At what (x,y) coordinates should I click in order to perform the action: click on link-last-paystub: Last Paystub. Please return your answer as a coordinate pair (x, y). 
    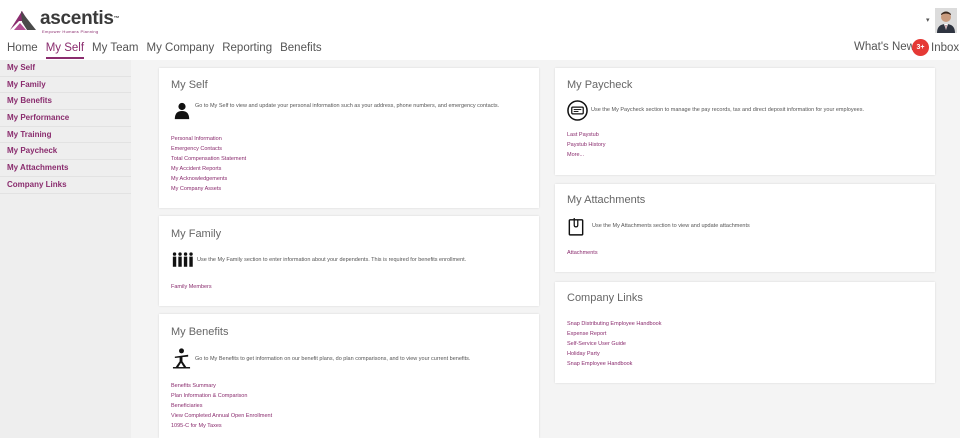
    Looking at the image, I should click on (586, 135).